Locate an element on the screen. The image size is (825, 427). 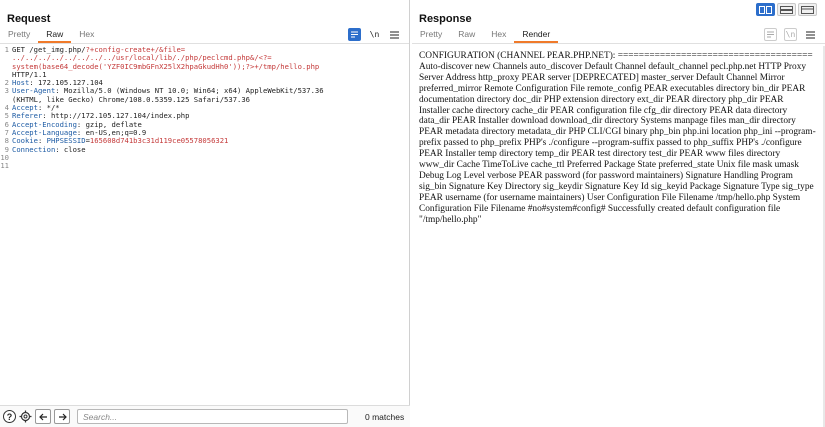
line-number: 1 is located at coordinates (6, 49).